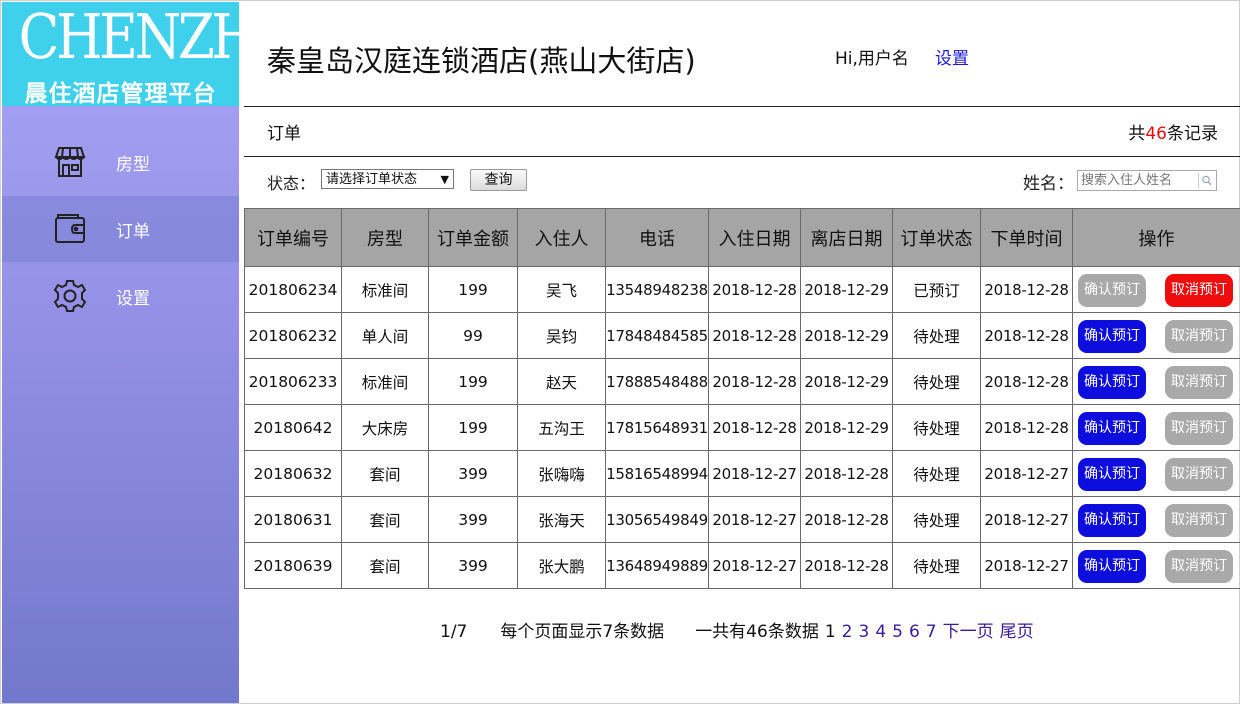 This screenshot has width=1240, height=704. I want to click on checkout-date: 2018-12-28, so click(846, 519).